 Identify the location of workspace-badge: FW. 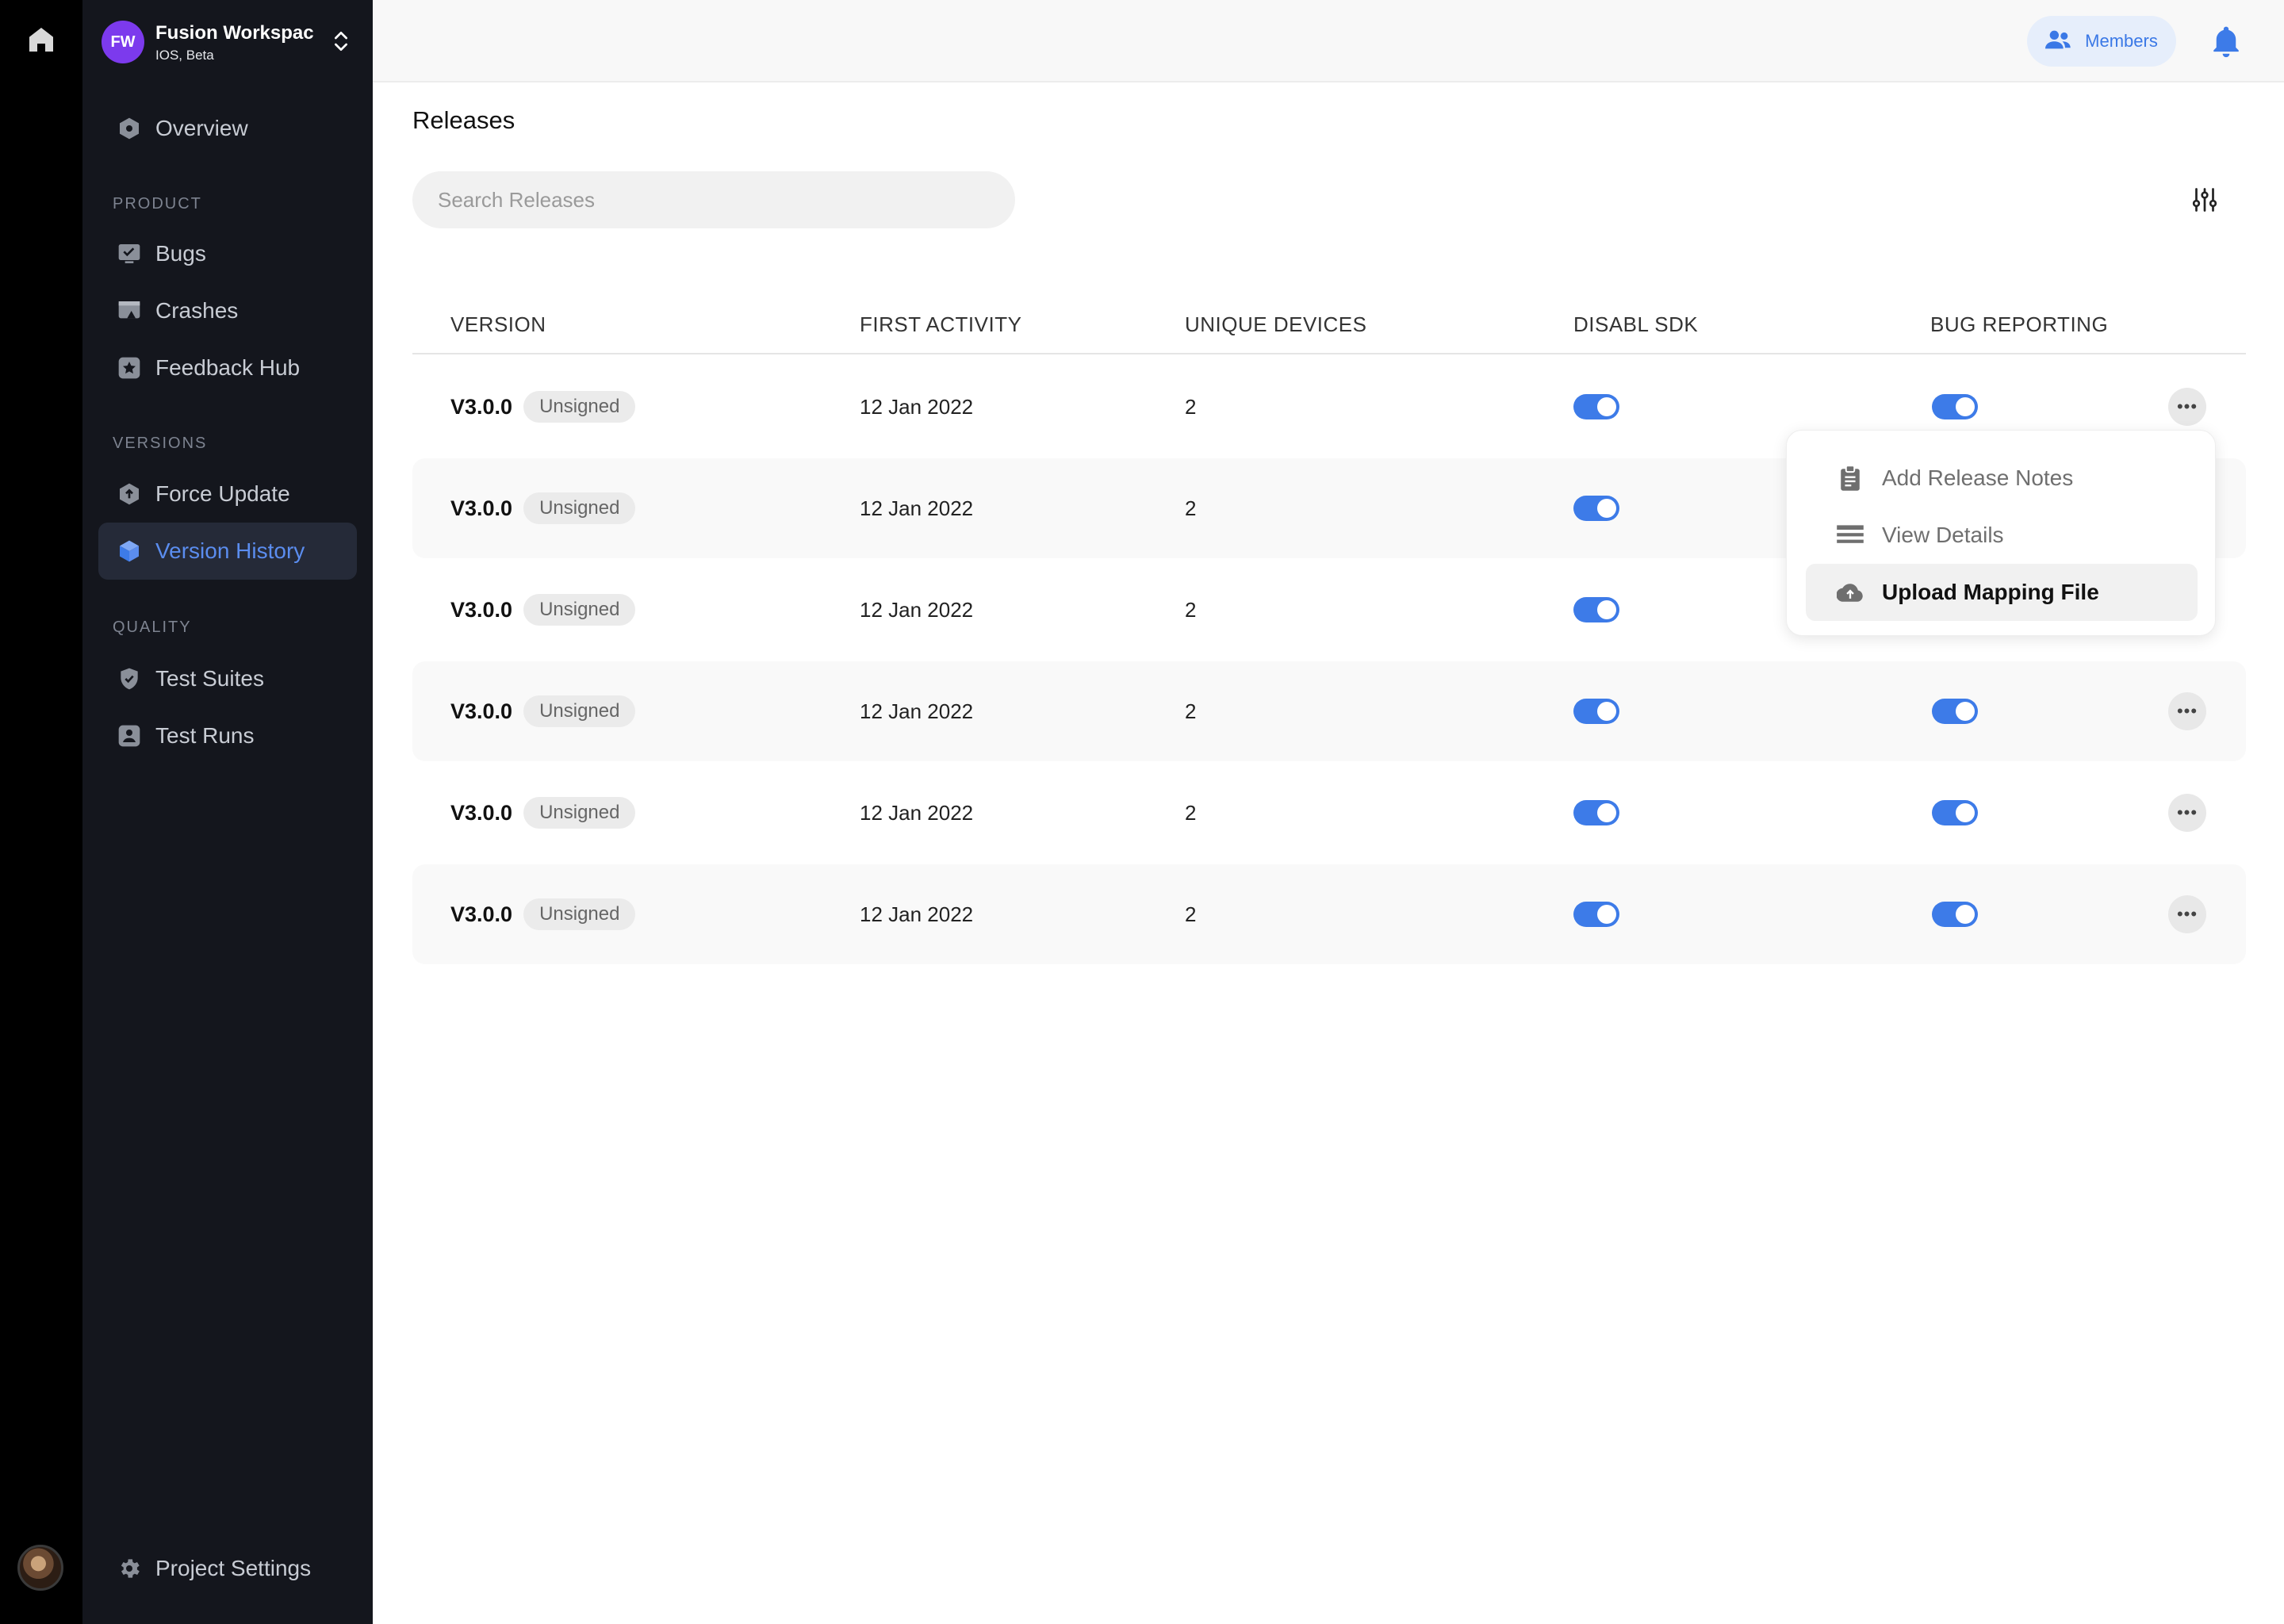
(123, 42).